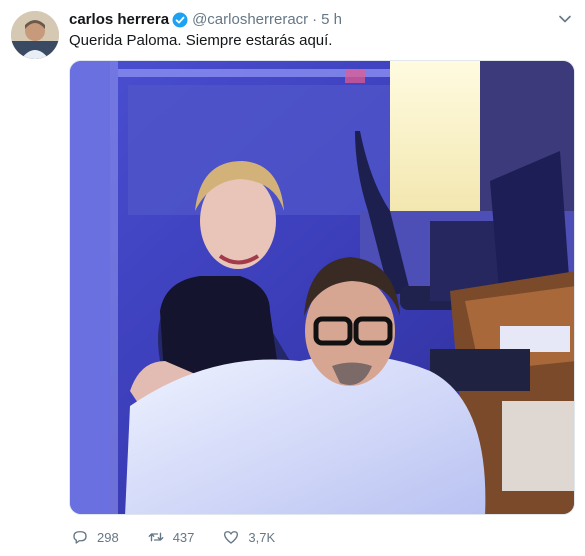  What do you see at coordinates (183, 537) in the screenshot?
I see `retweet-count: 437` at bounding box center [183, 537].